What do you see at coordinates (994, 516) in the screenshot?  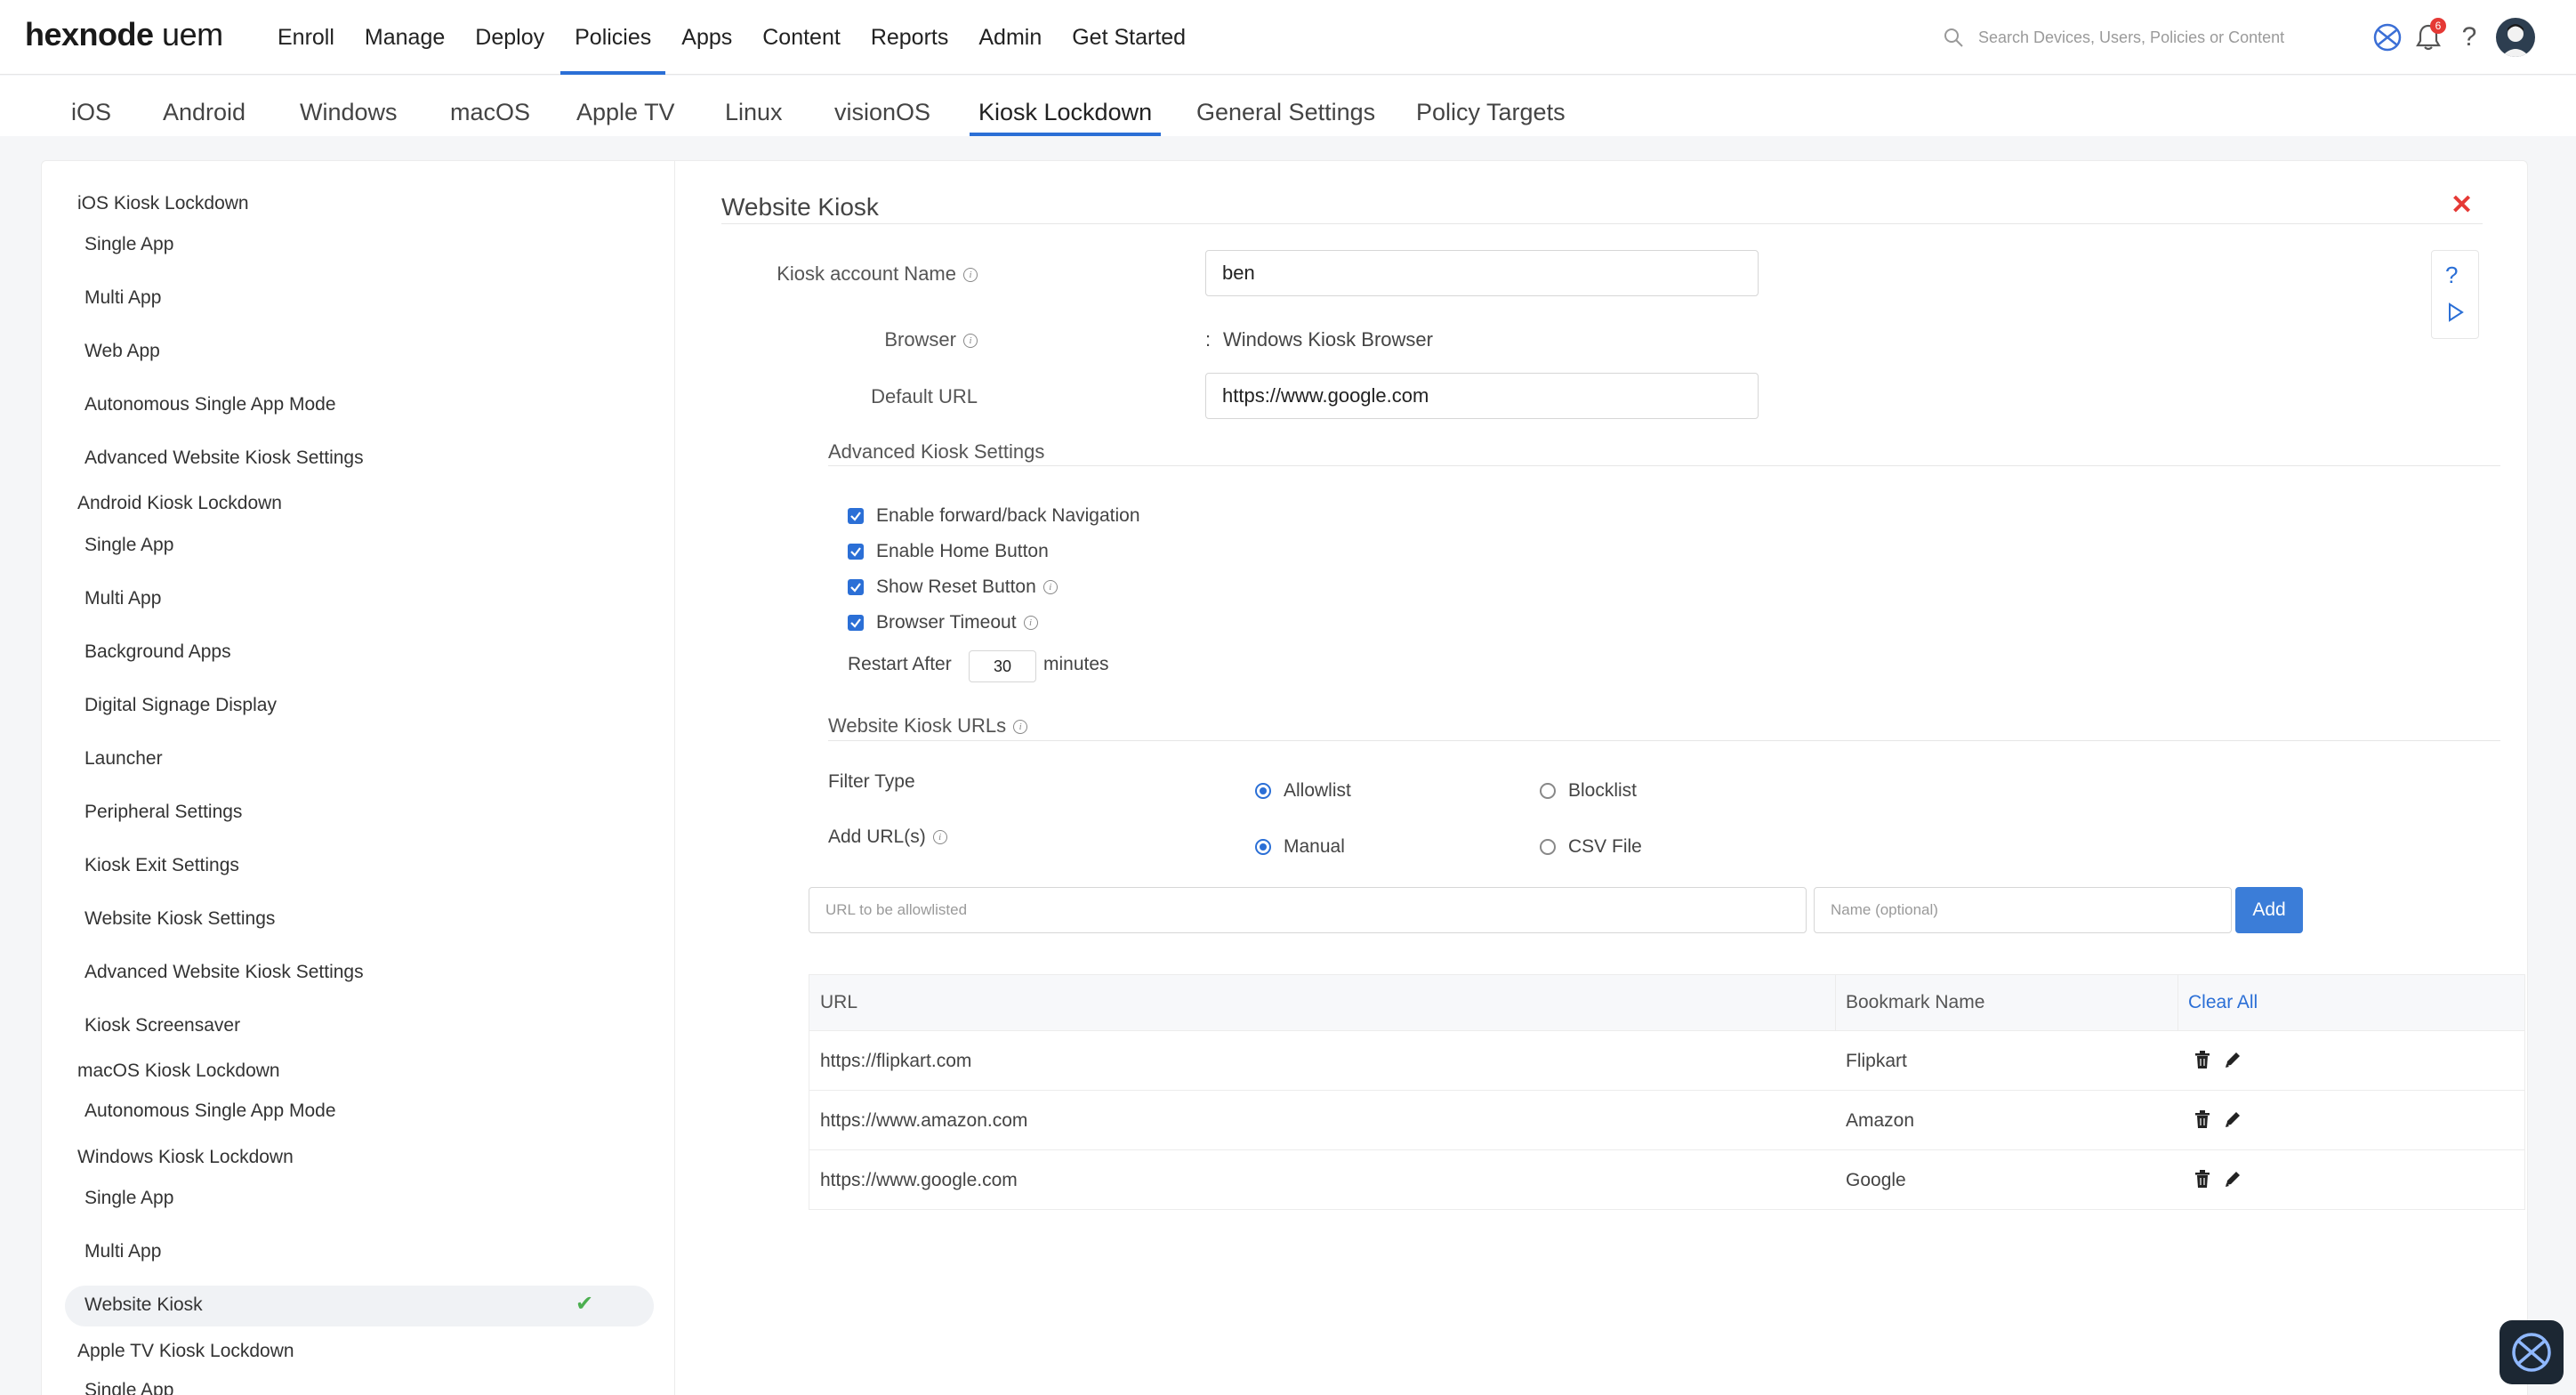 I see `checkbox-forward-back-navigation: Enable forward/back Navigation` at bounding box center [994, 516].